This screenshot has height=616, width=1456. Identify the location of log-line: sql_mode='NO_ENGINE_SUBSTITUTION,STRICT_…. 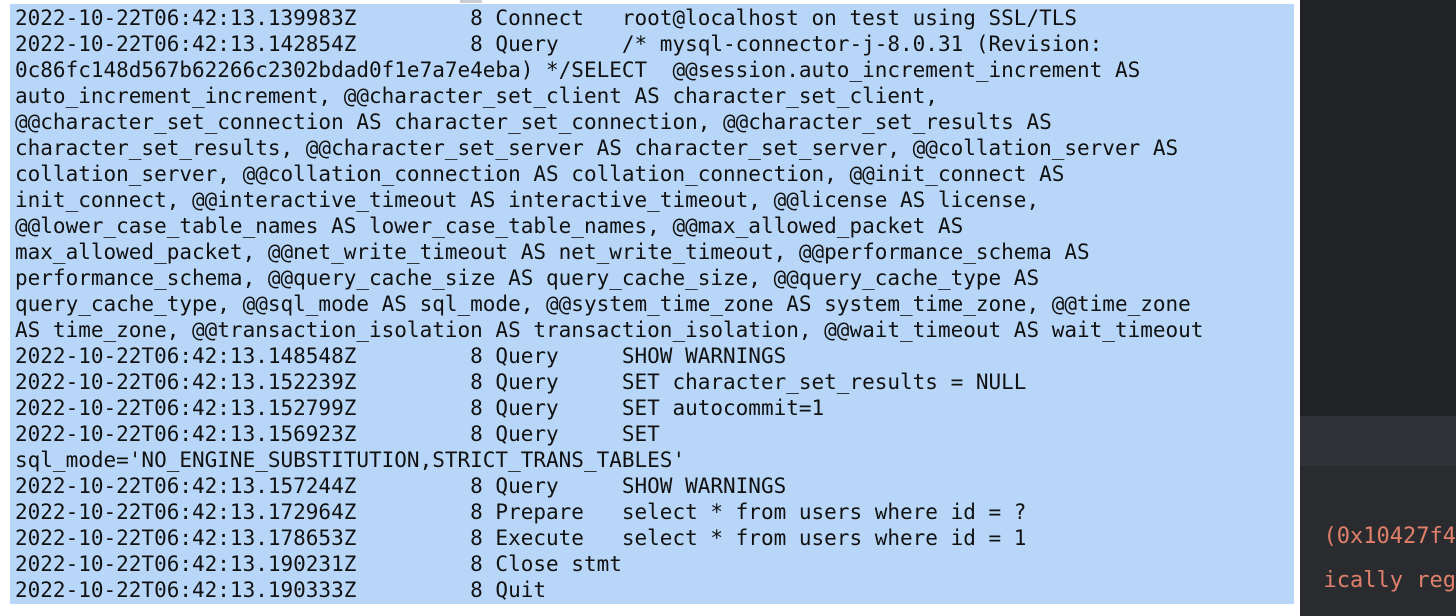
(350, 460).